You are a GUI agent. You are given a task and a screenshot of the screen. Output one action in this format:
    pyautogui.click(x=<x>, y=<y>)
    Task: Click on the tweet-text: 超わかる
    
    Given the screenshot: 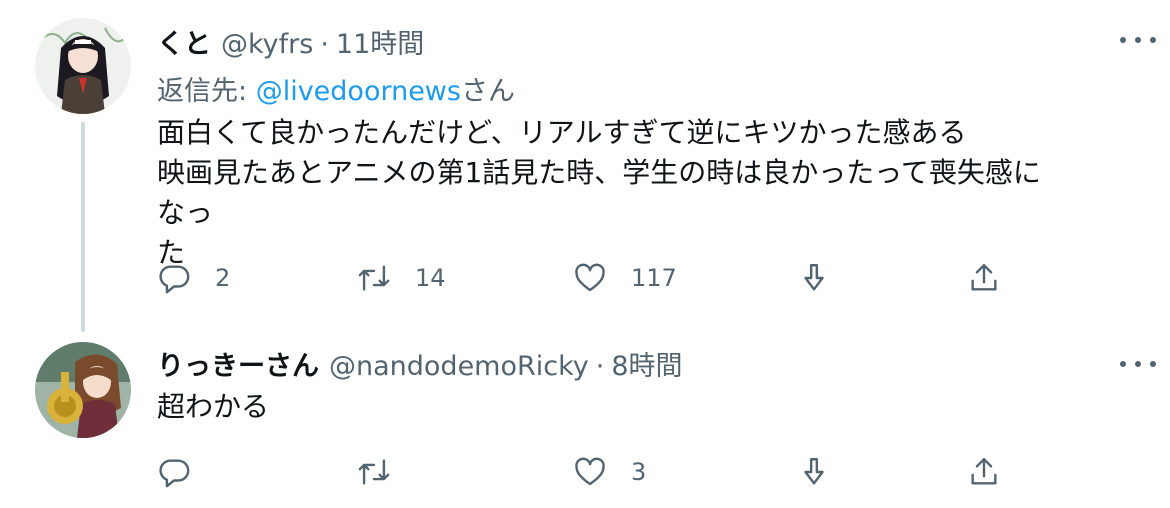 What is the action you would take?
    pyautogui.click(x=213, y=407)
    